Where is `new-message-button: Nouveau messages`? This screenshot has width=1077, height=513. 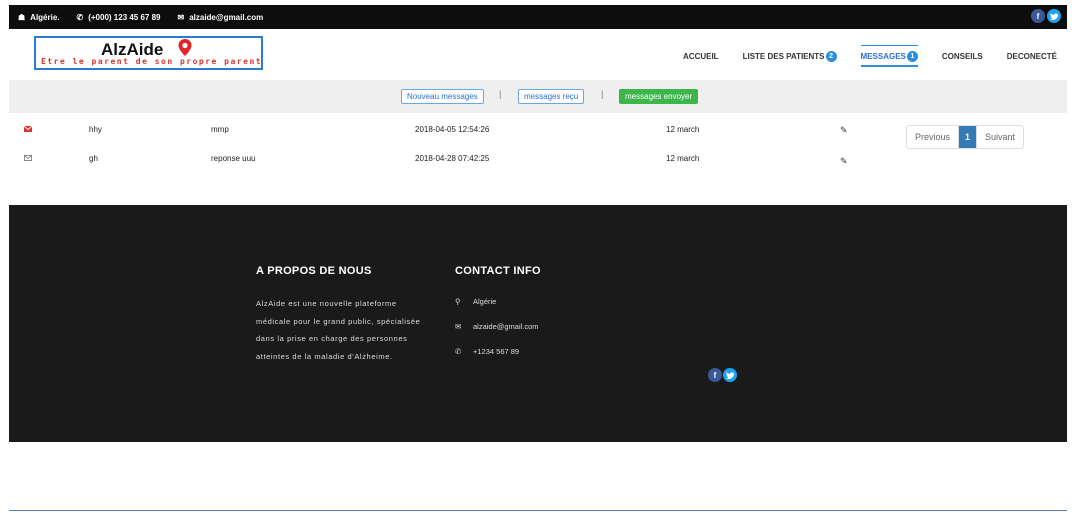 new-message-button: Nouveau messages is located at coordinates (442, 96).